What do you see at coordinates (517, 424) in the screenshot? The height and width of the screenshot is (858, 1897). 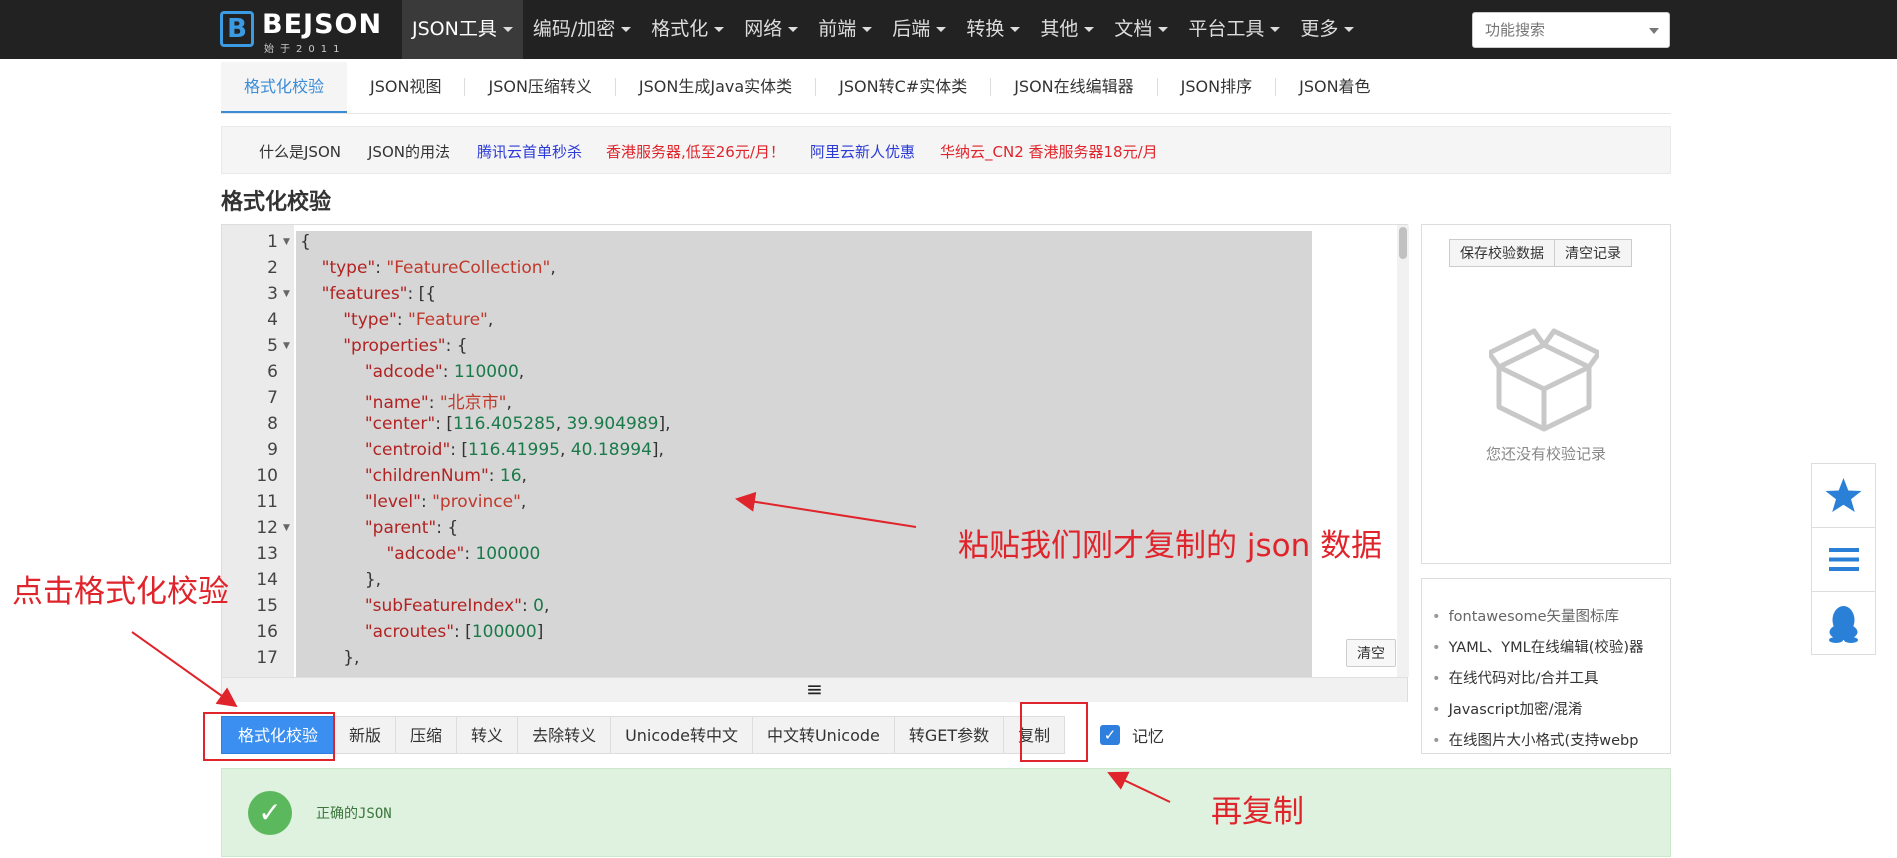 I see `code-line: "center": [116.405285, 39.904989],` at bounding box center [517, 424].